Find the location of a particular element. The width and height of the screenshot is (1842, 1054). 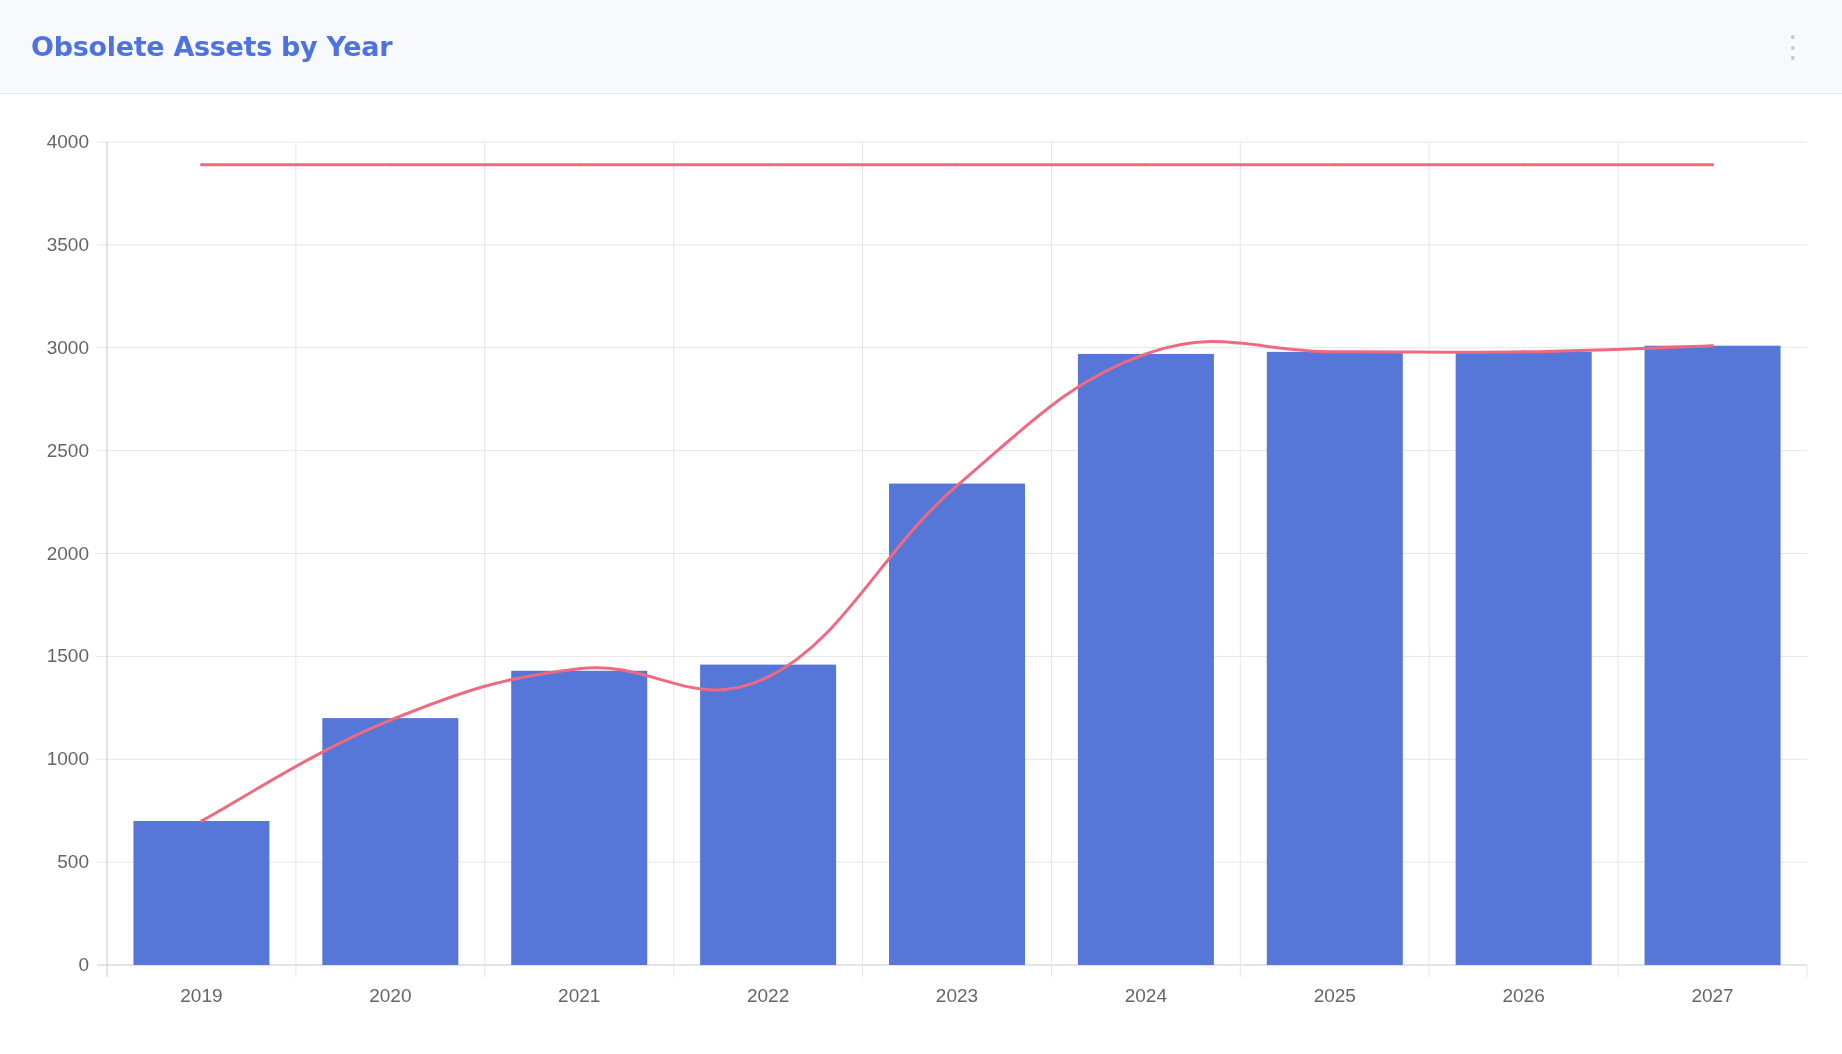

x-axis-label: 2020 is located at coordinates (390, 995).